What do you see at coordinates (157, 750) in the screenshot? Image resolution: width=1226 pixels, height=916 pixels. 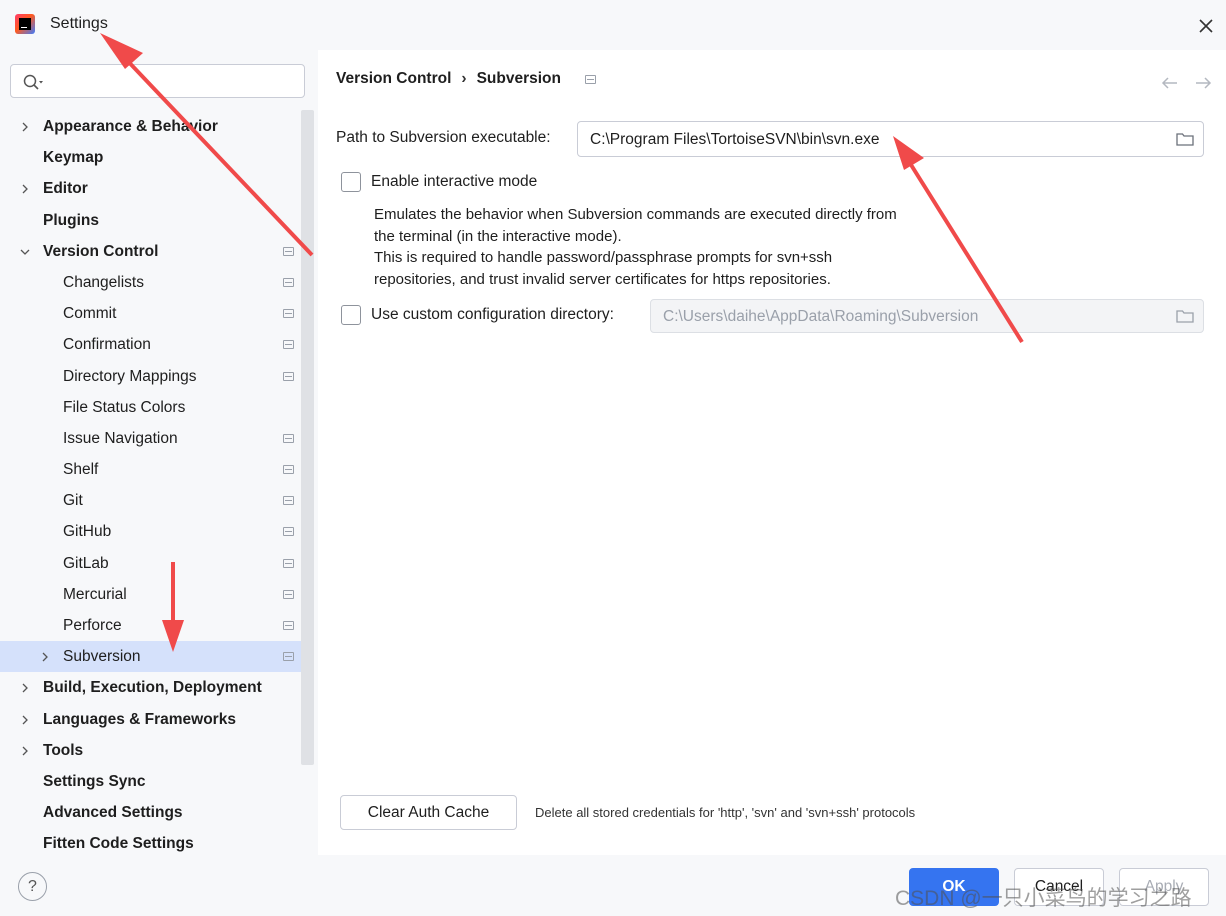 I see `tree-item-tools: Tools` at bounding box center [157, 750].